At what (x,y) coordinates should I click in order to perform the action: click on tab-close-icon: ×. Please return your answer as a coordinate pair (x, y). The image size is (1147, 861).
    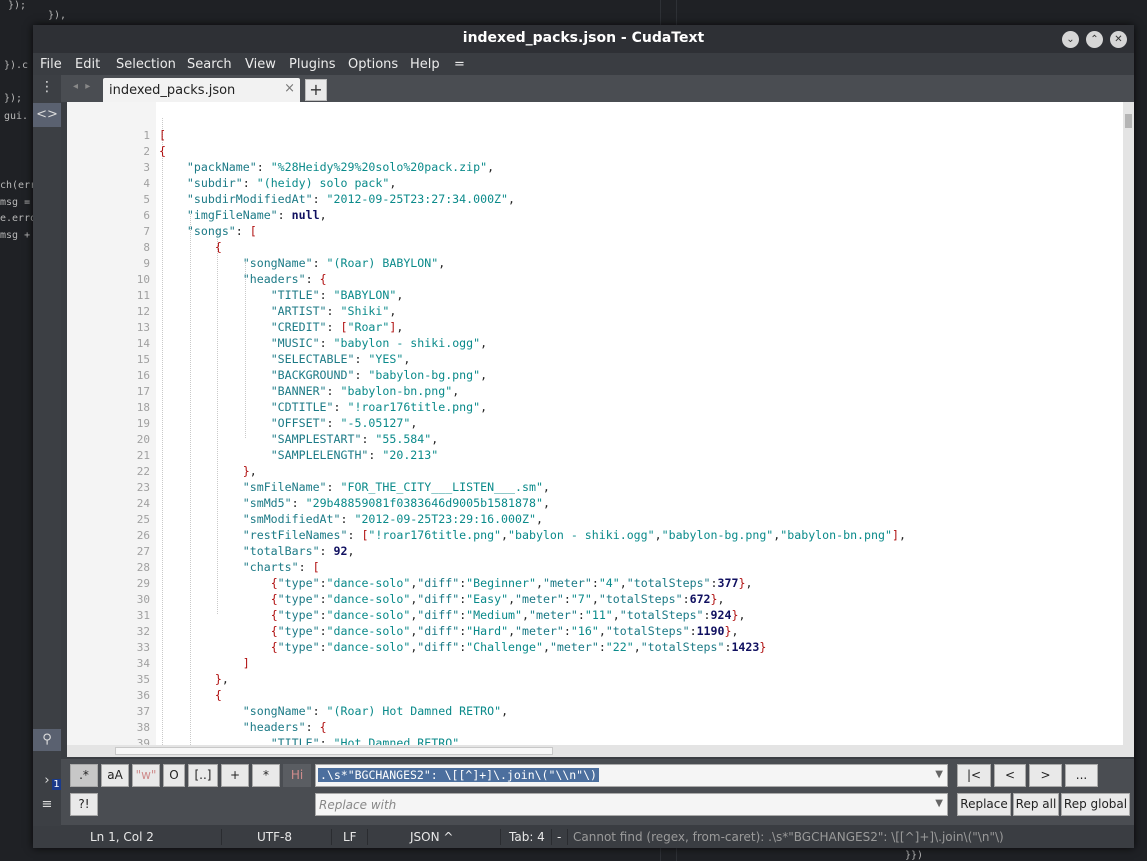
    Looking at the image, I should click on (289, 88).